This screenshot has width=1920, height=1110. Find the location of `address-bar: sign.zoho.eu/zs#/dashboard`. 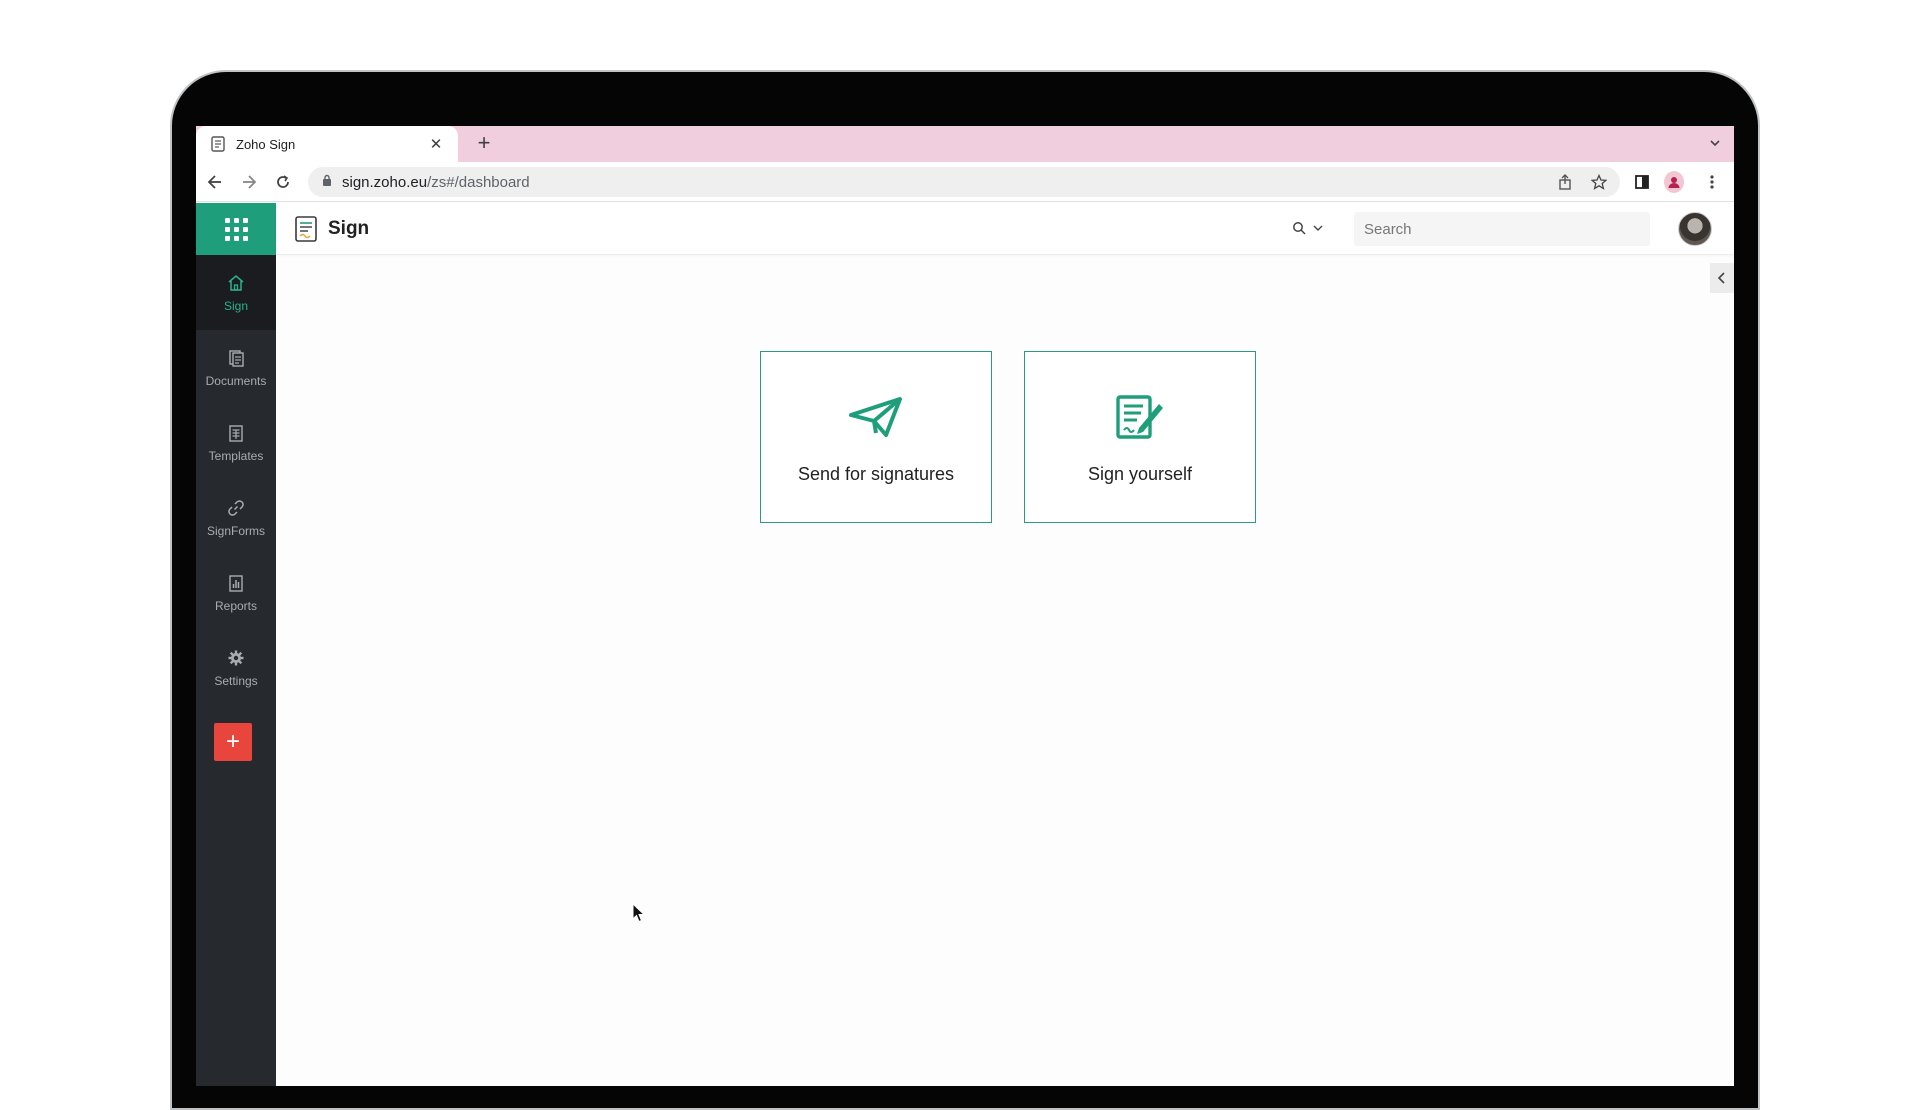

address-bar: sign.zoho.eu/zs#/dashboard is located at coordinates (964, 182).